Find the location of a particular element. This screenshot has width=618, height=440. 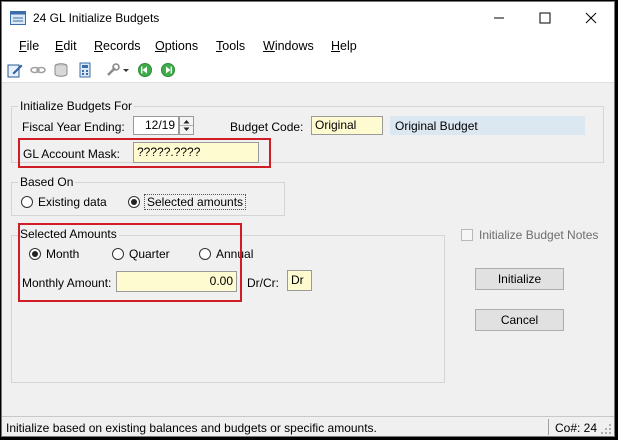

link-icon is located at coordinates (38, 70).